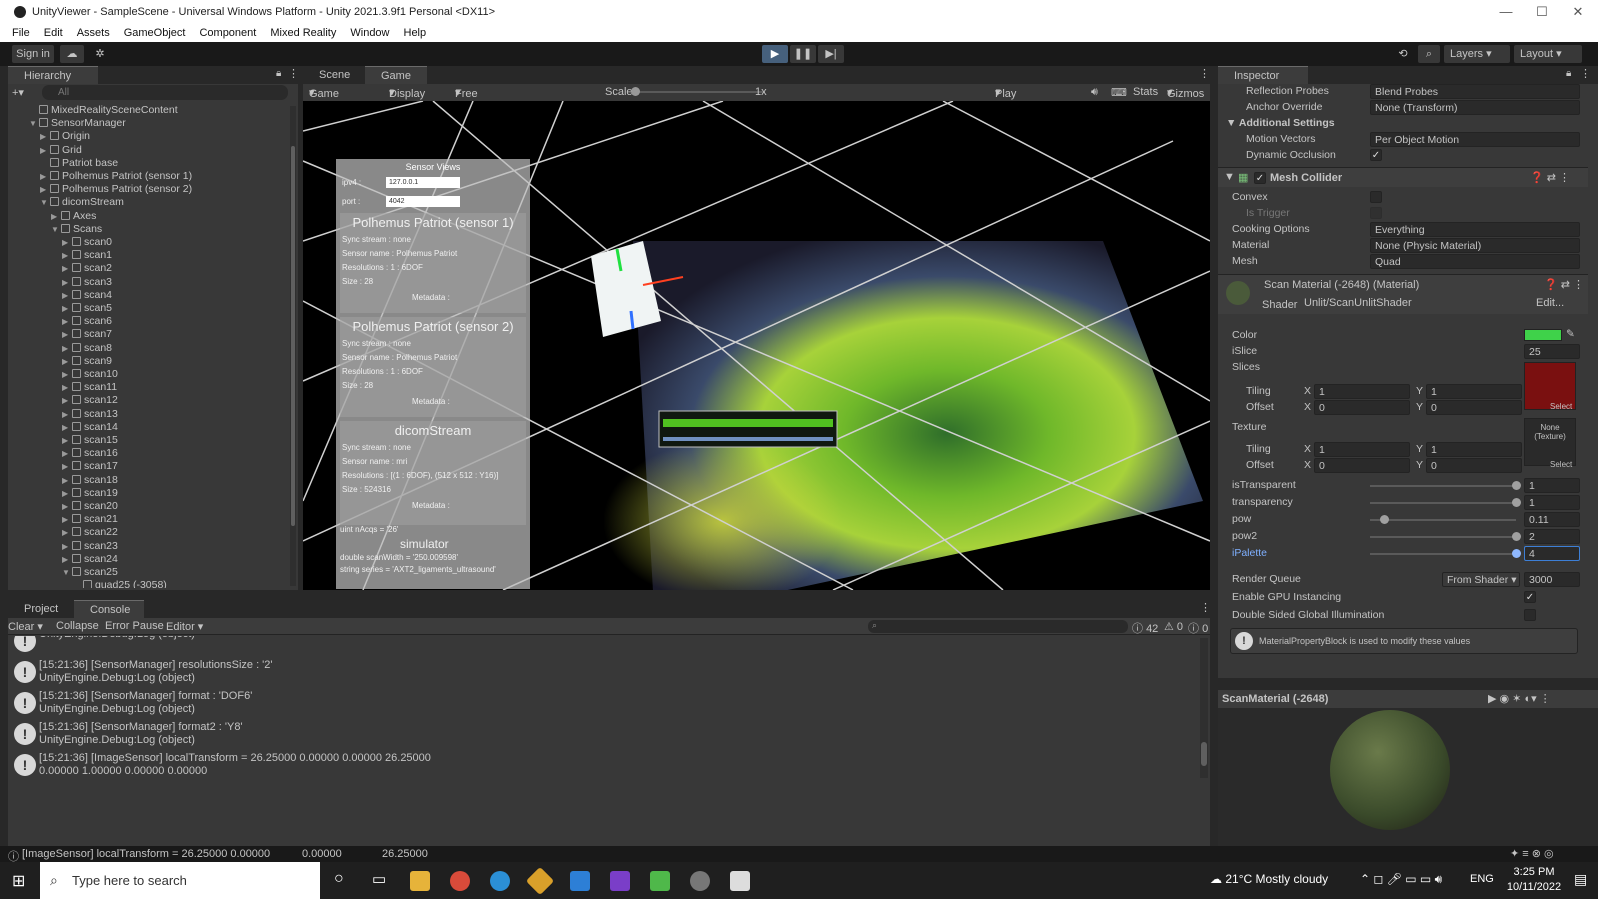 Image resolution: width=1598 pixels, height=899 pixels. What do you see at coordinates (1173, 626) in the screenshot?
I see `warning-count-toggle: ⚠ 0` at bounding box center [1173, 626].